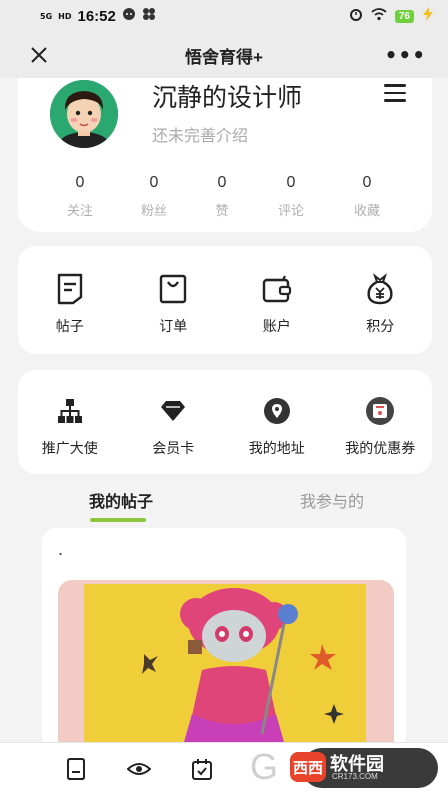  What do you see at coordinates (70, 411) in the screenshot?
I see `org-chart-icon` at bounding box center [70, 411].